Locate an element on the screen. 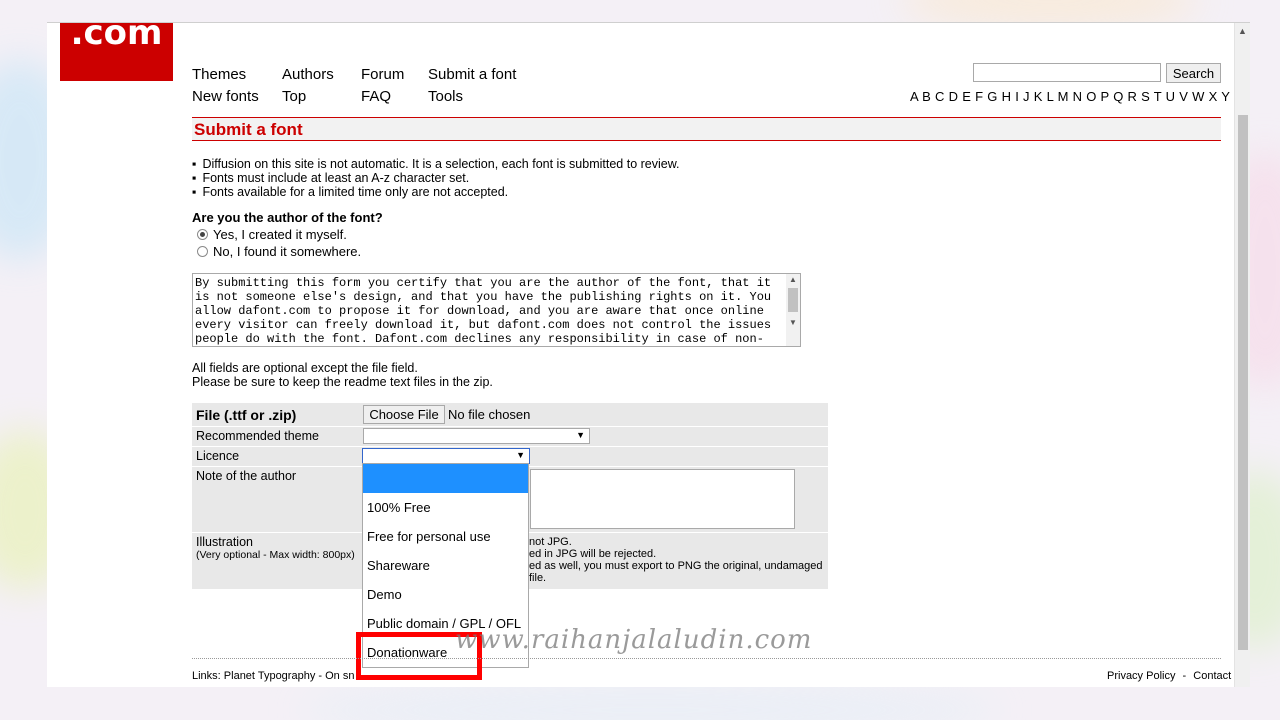  licence-select: ▼ is located at coordinates (446, 456).